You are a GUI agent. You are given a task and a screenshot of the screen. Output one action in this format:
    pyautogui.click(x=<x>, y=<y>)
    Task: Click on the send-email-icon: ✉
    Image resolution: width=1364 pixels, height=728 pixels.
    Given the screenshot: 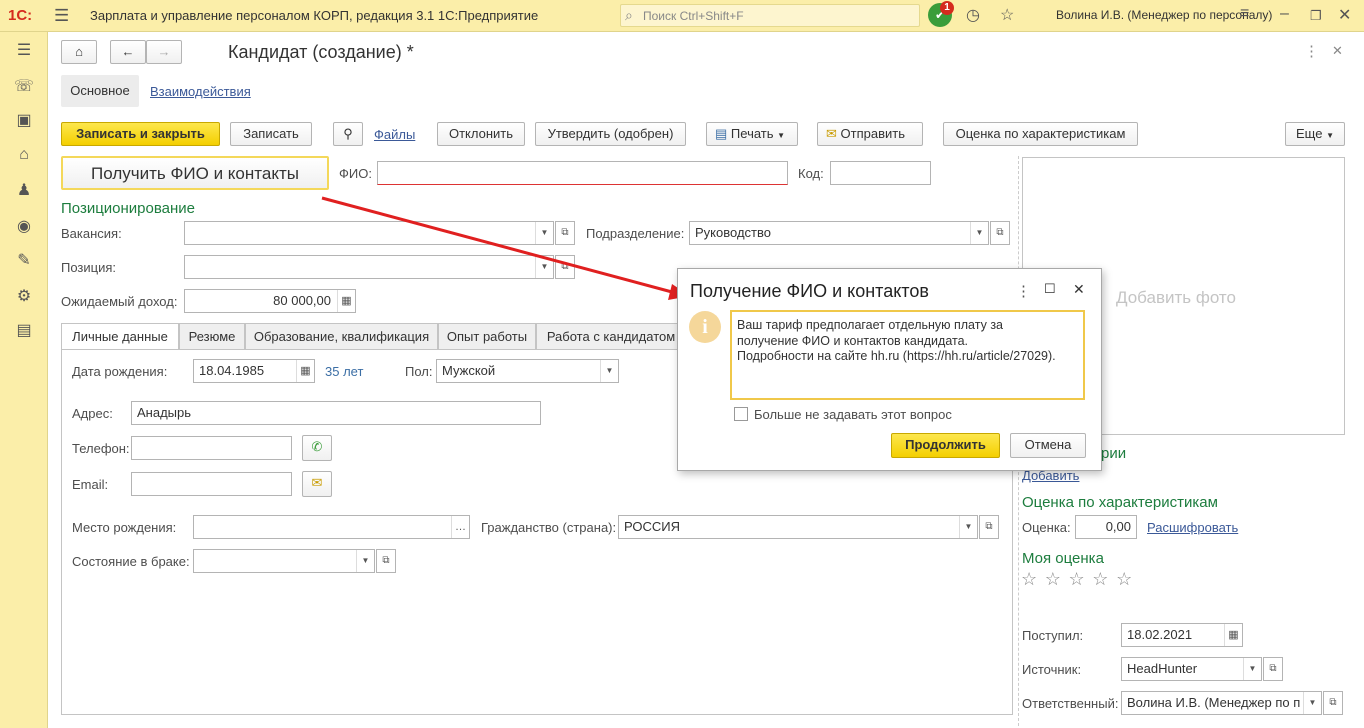 What is the action you would take?
    pyautogui.click(x=317, y=484)
    